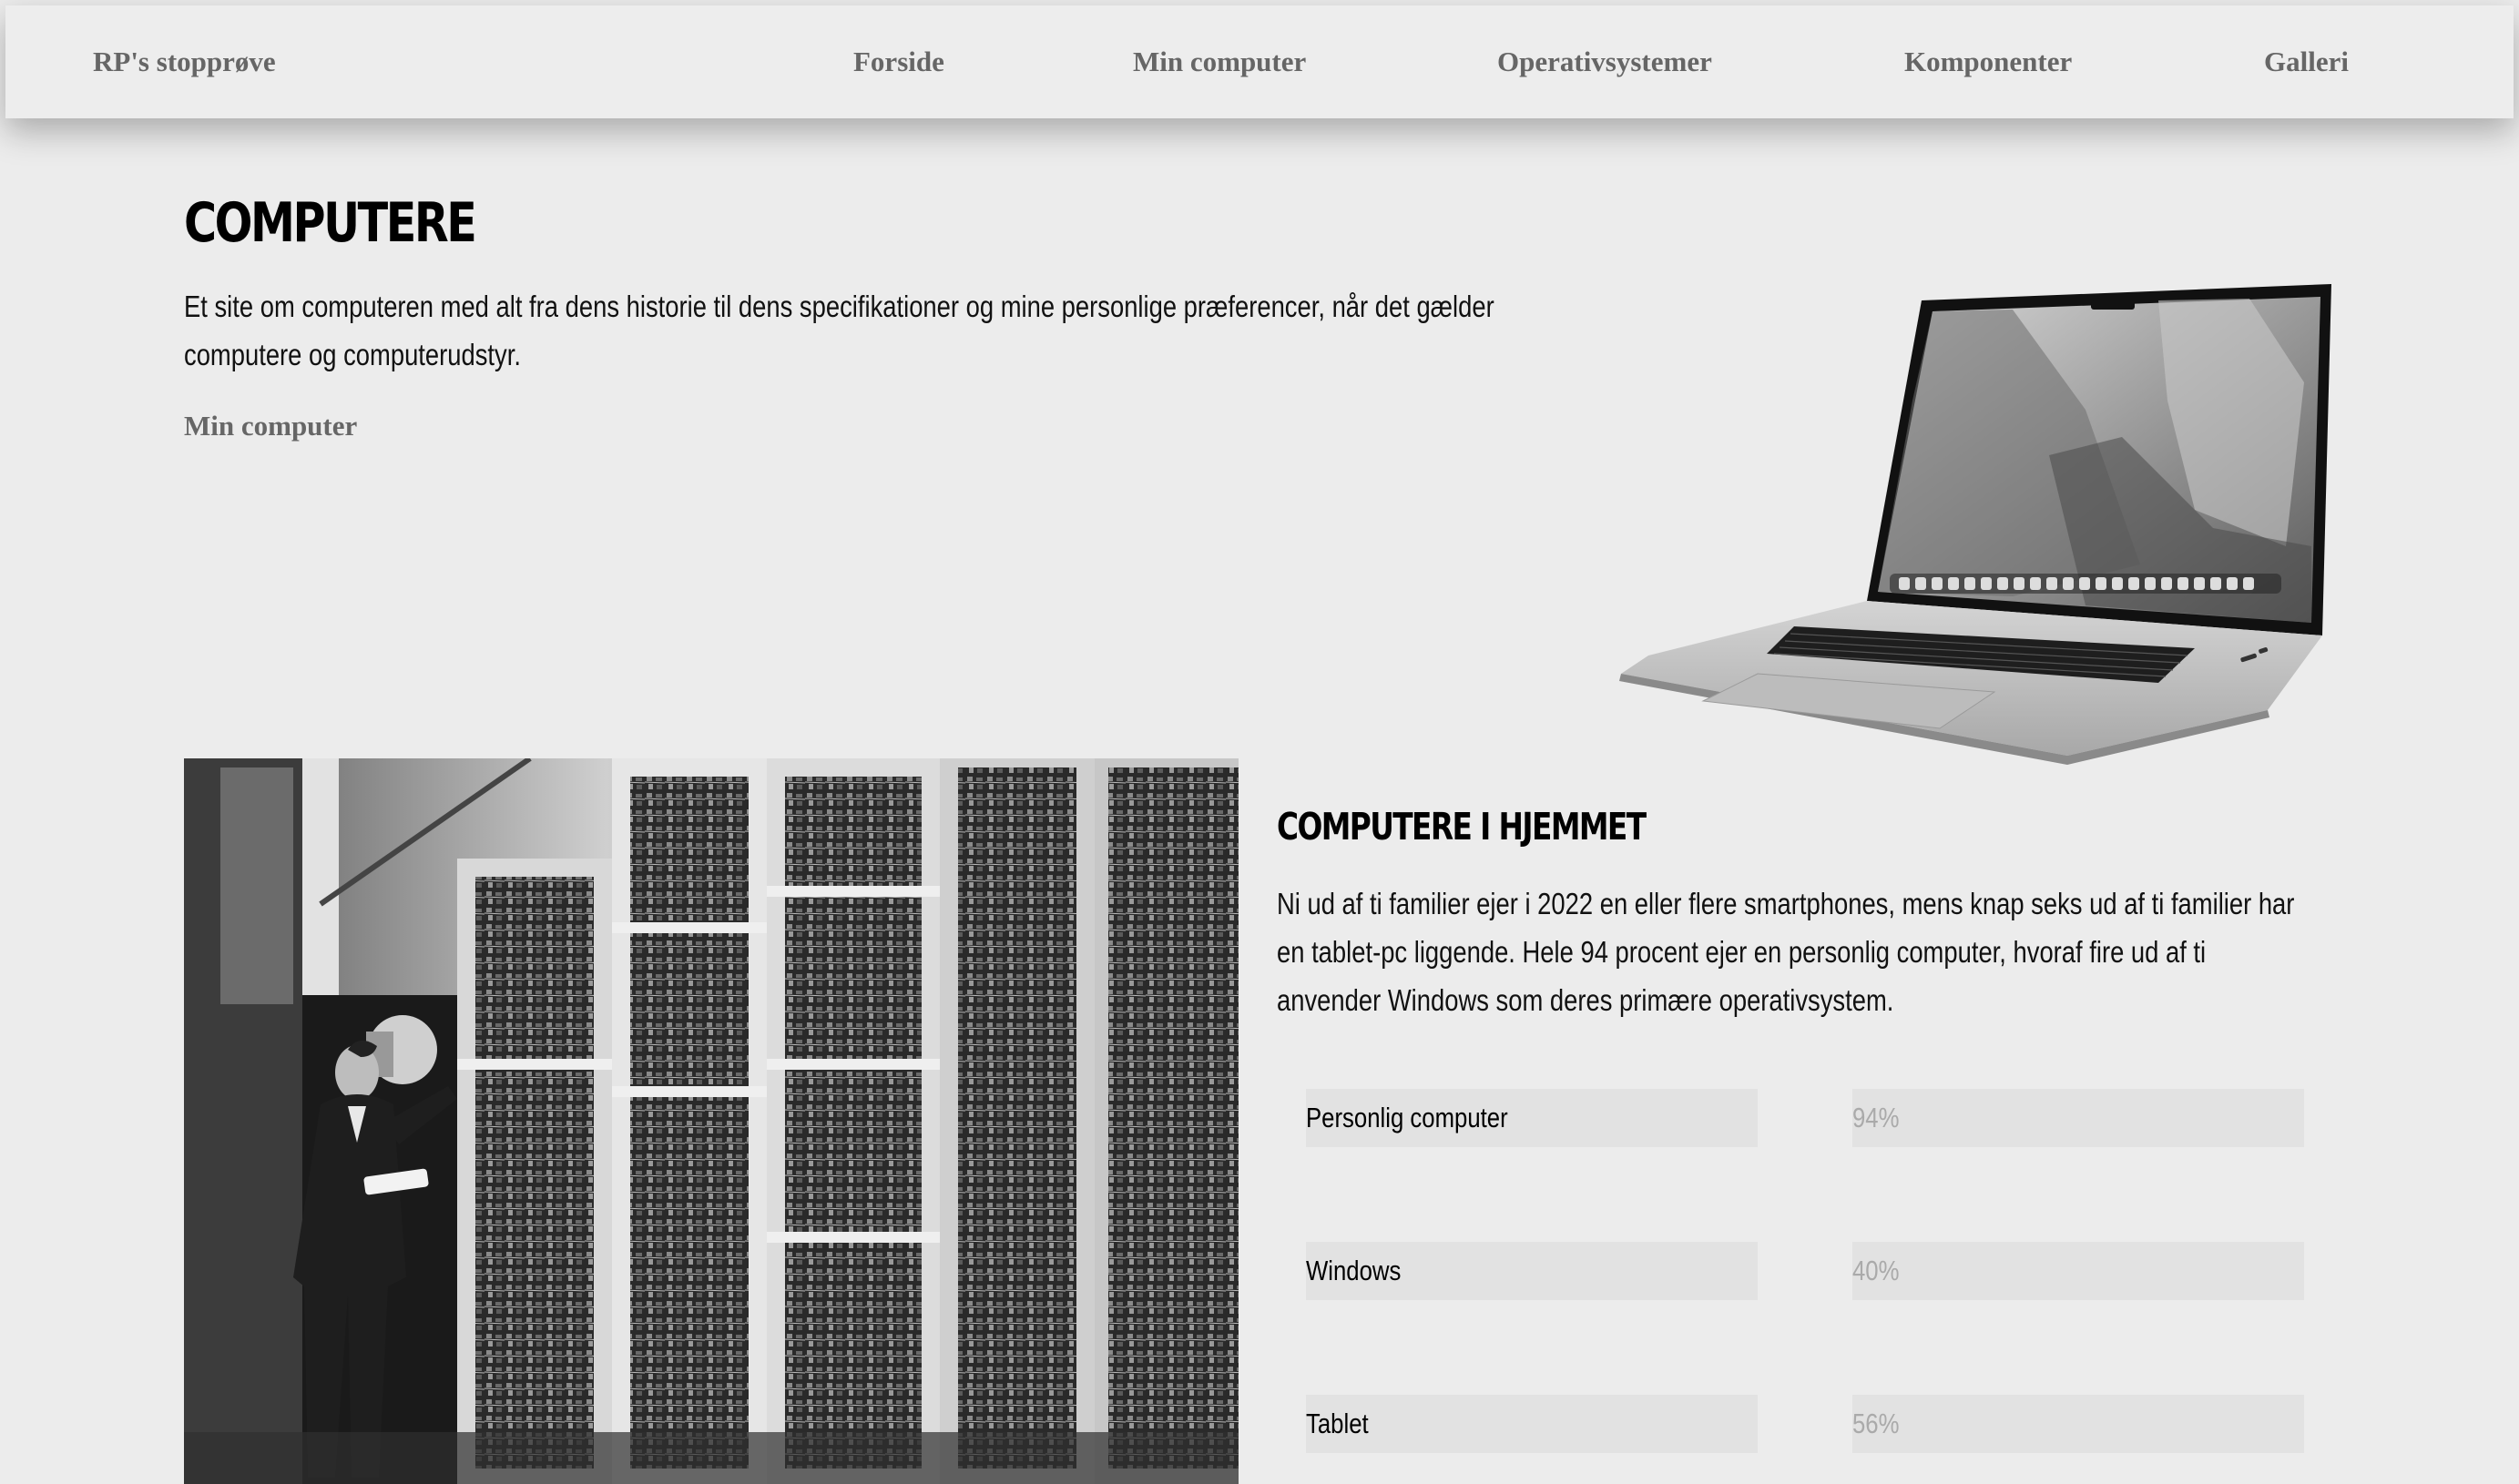 This screenshot has height=1484, width=2519. Describe the element at coordinates (2078, 1424) in the screenshot. I see `stat-progress-bar: 56%` at that location.